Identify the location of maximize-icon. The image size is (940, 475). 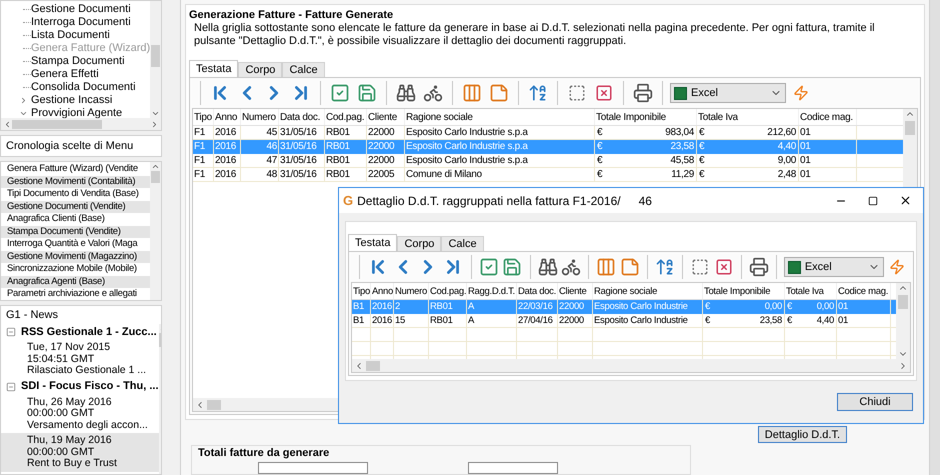
(873, 201).